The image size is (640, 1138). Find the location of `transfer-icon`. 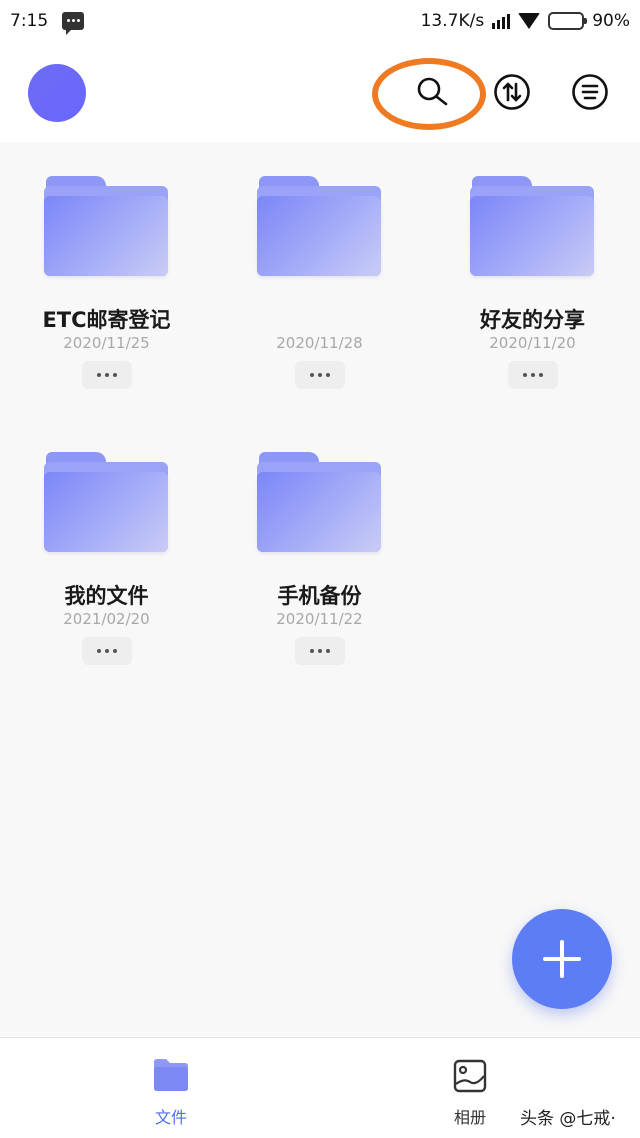

transfer-icon is located at coordinates (512, 92).